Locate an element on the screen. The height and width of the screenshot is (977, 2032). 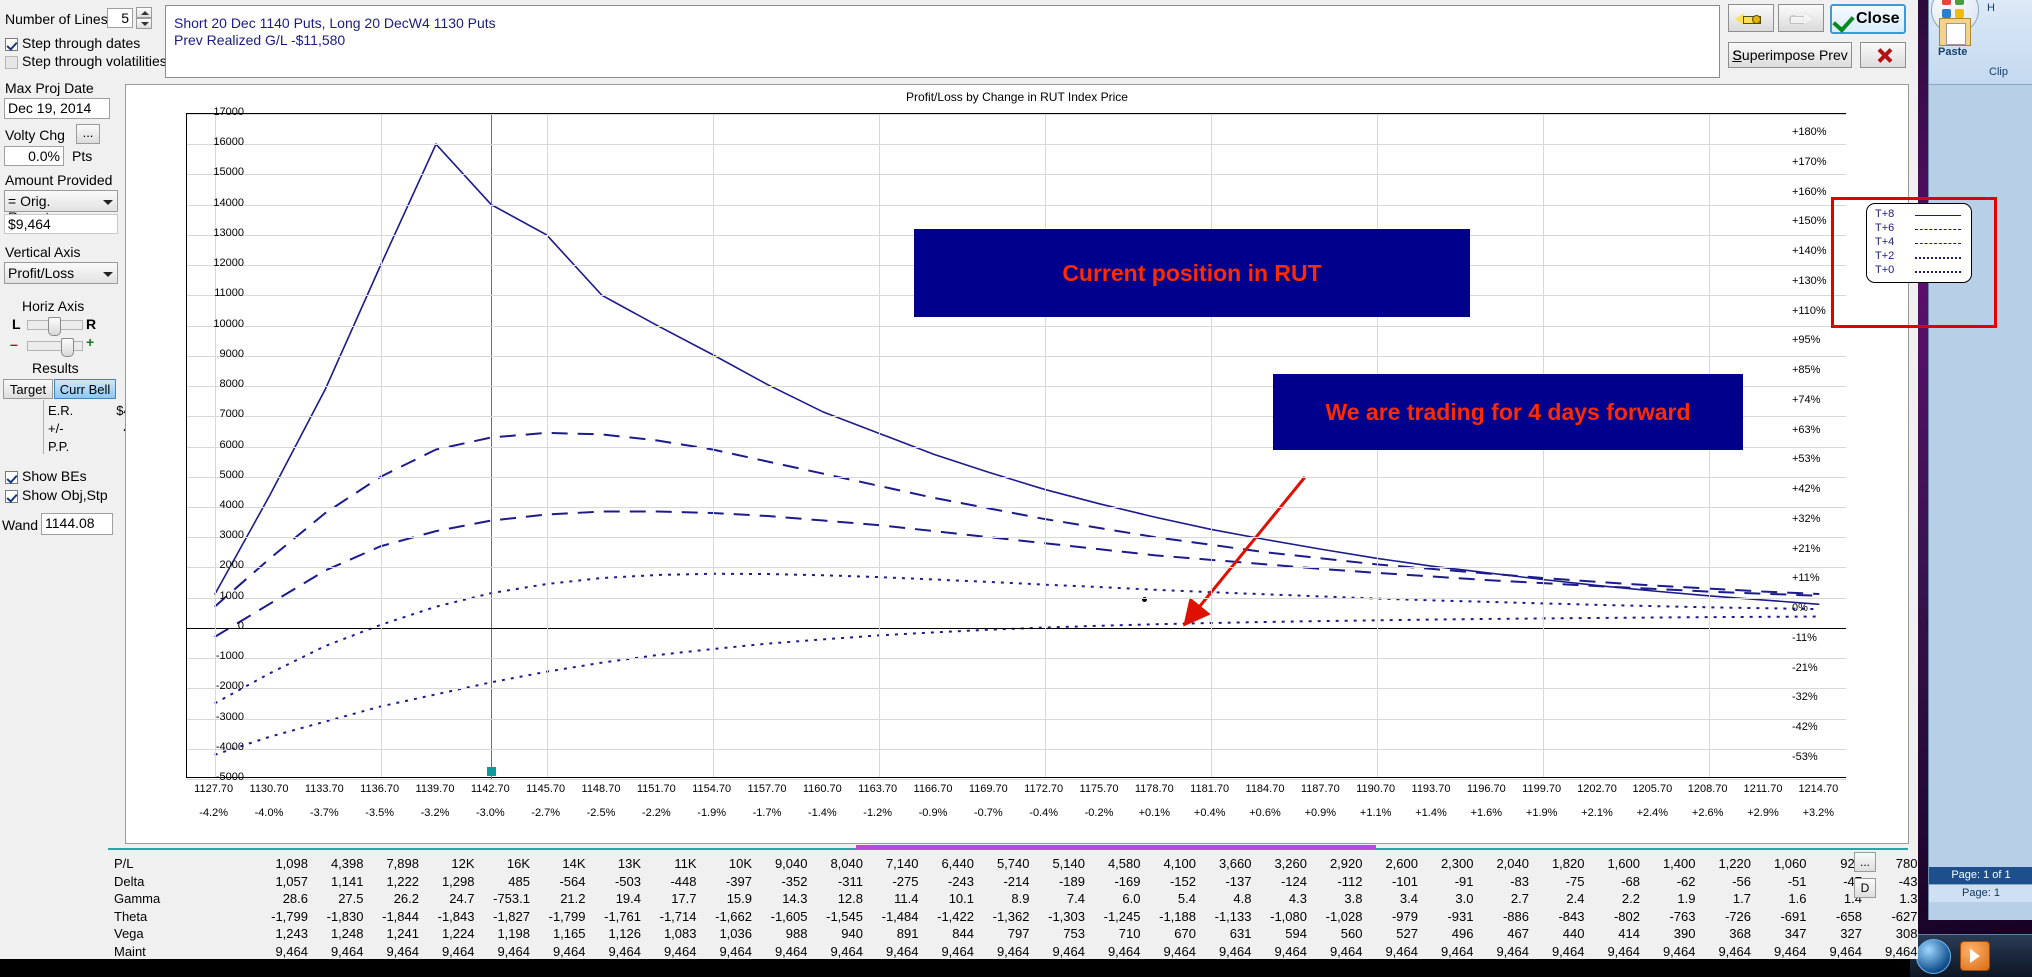
table-cell: -1,303 is located at coordinates (1066, 916).